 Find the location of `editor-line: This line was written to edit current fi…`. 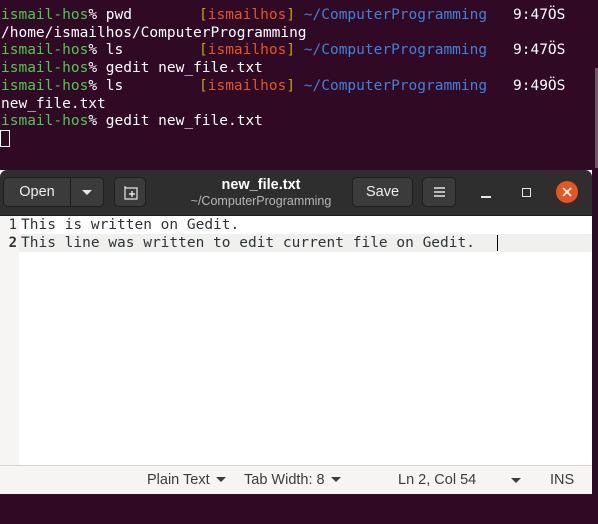

editor-line: This line was written to edit current fi… is located at coordinates (248, 243).